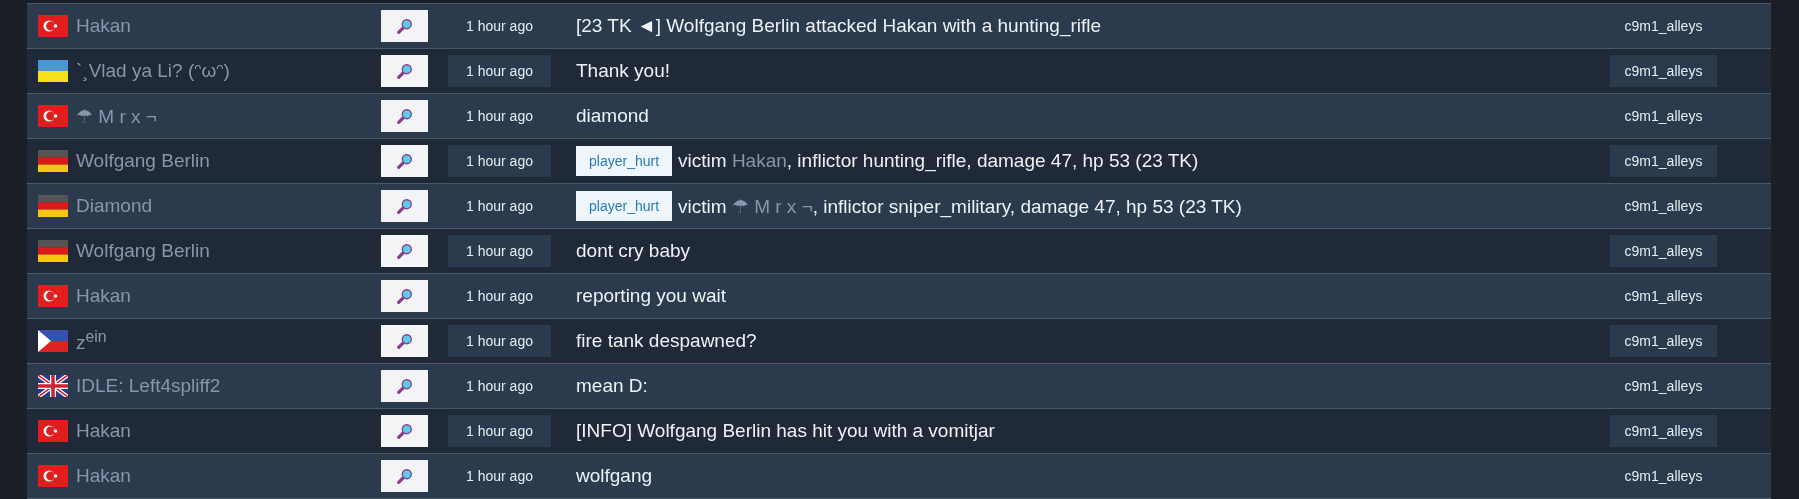 This screenshot has height=499, width=1799. I want to click on chat-message: mean D:, so click(612, 386).